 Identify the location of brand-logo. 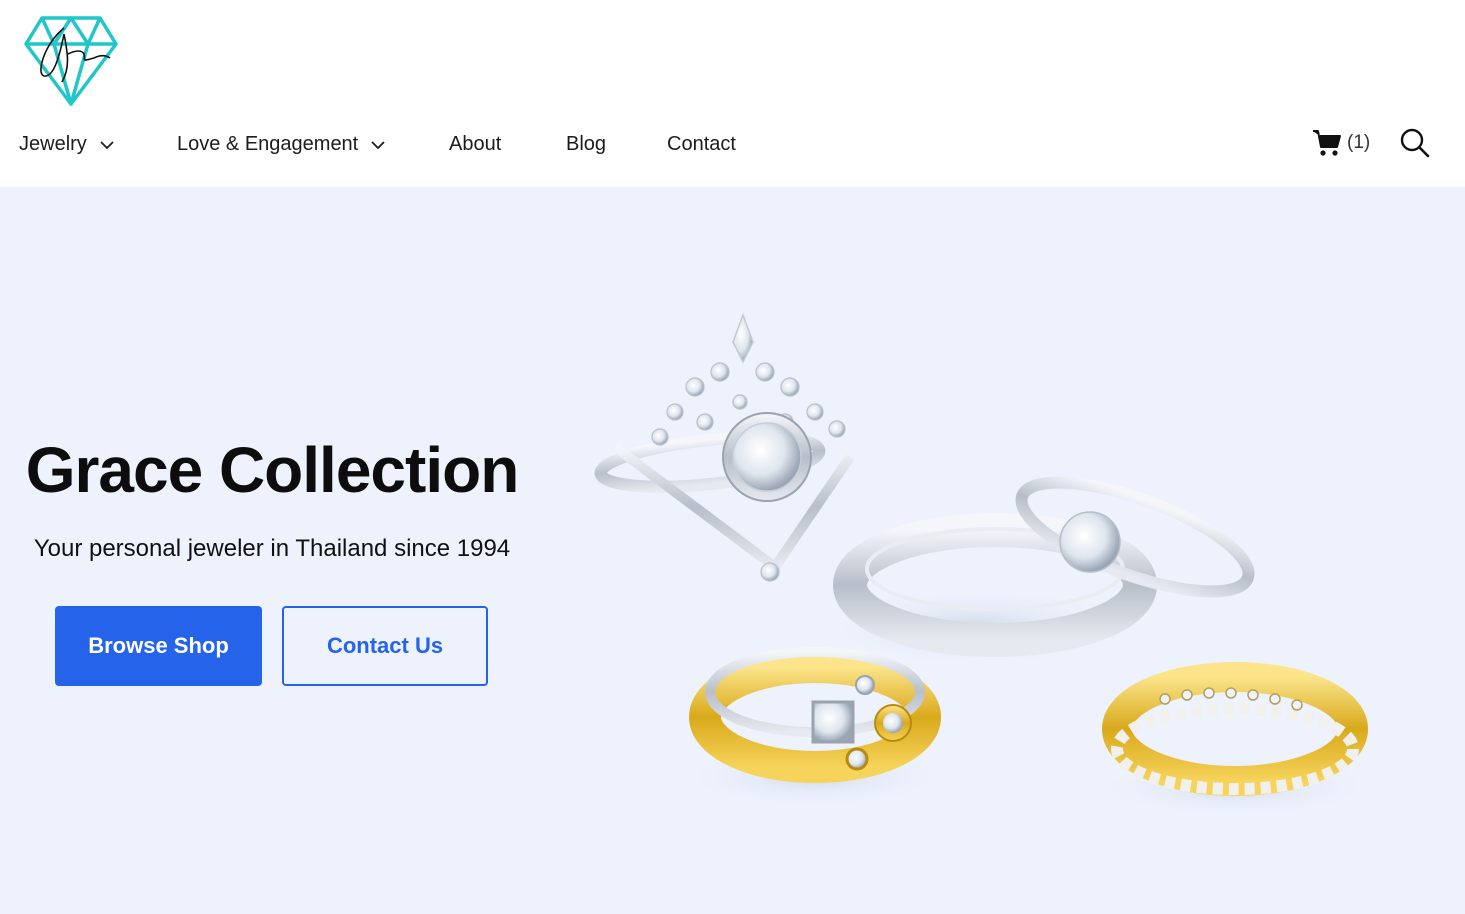
(71, 61).